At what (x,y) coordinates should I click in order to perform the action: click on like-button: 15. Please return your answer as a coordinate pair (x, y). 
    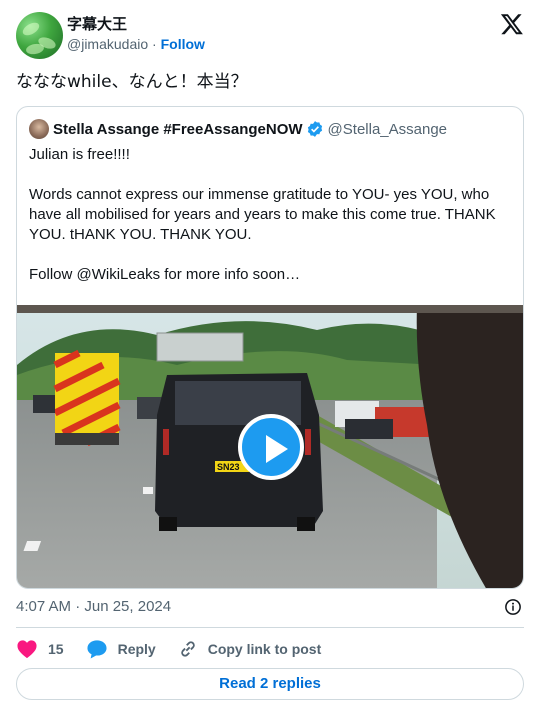
    Looking at the image, I should click on (40, 649).